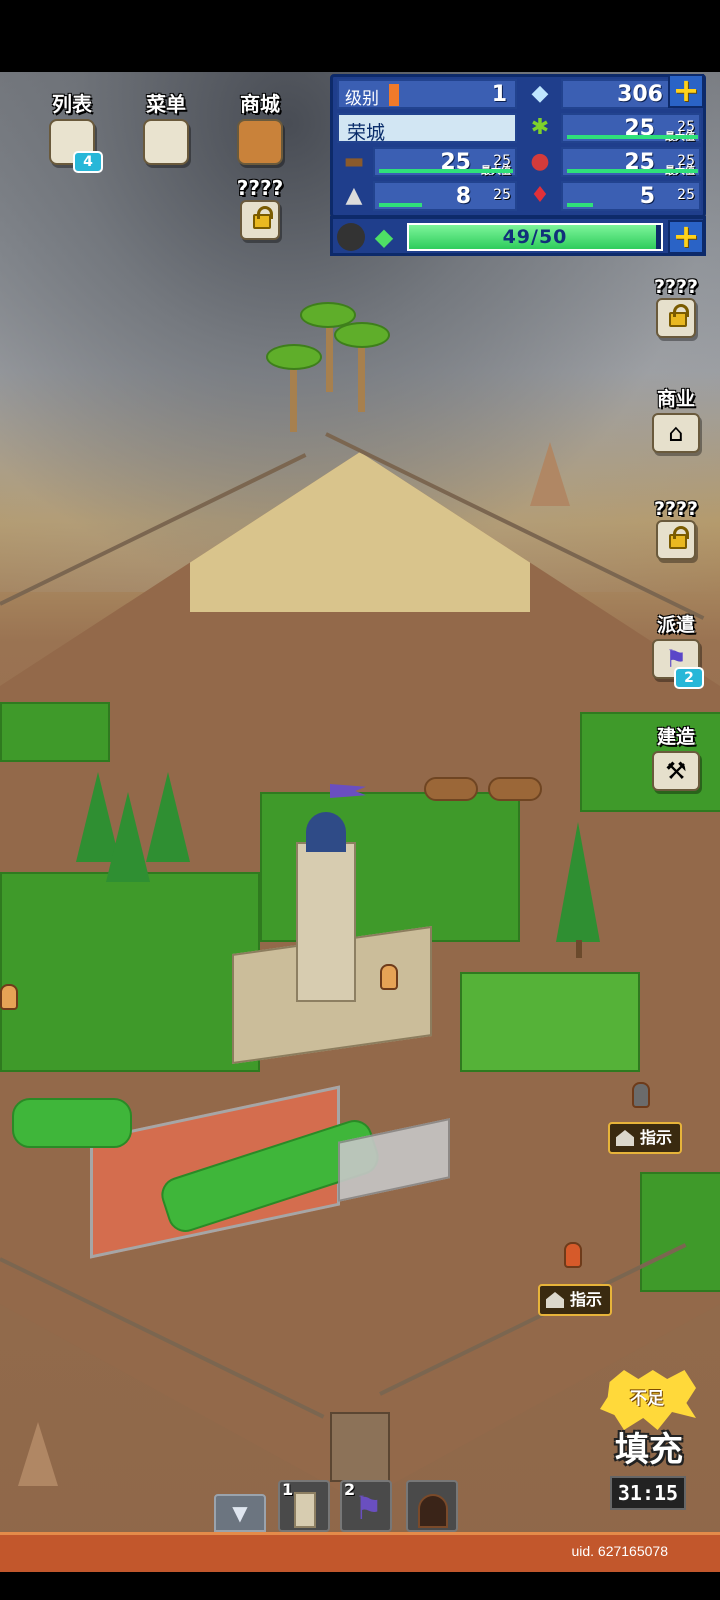 The width and height of the screenshot is (720, 1600). What do you see at coordinates (360, 1586) in the screenshot?
I see `navigation-area` at bounding box center [360, 1586].